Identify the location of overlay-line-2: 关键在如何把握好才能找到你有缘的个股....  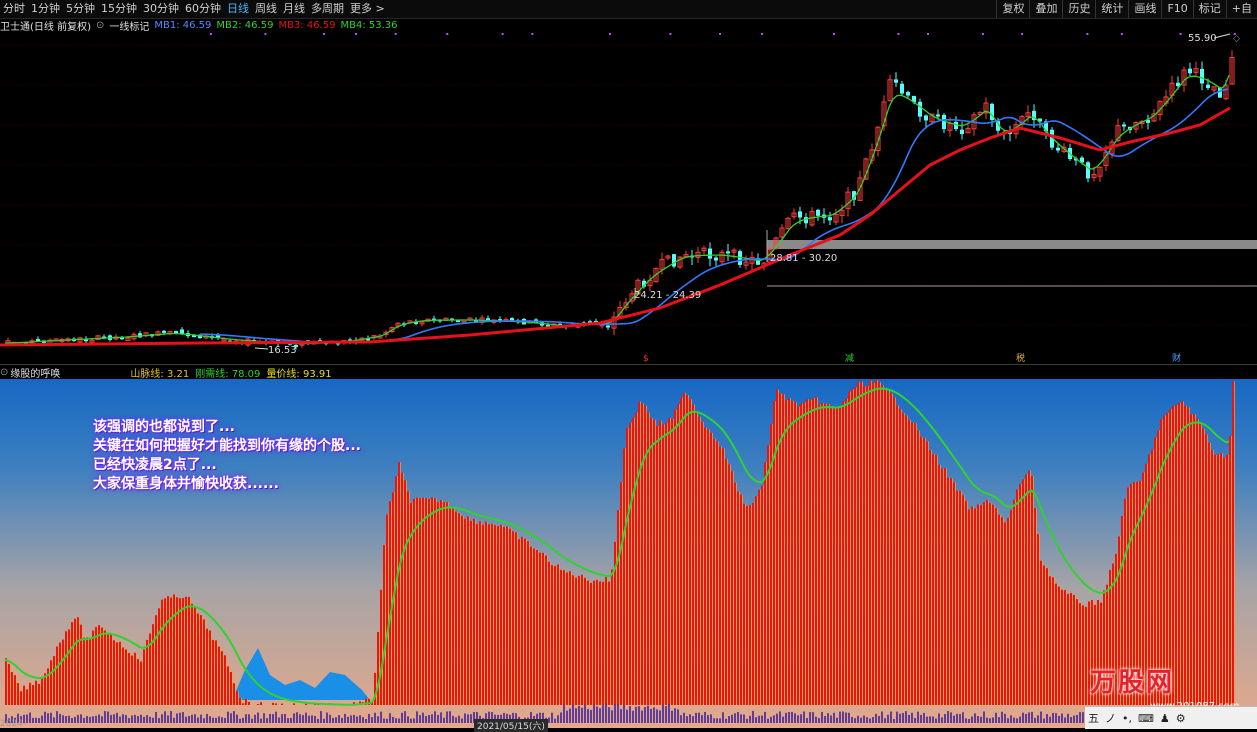
(227, 446).